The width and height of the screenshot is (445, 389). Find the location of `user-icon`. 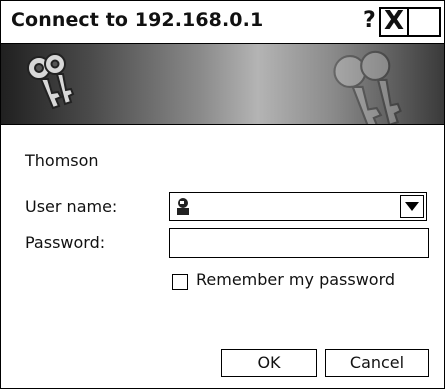

user-icon is located at coordinates (183, 206).